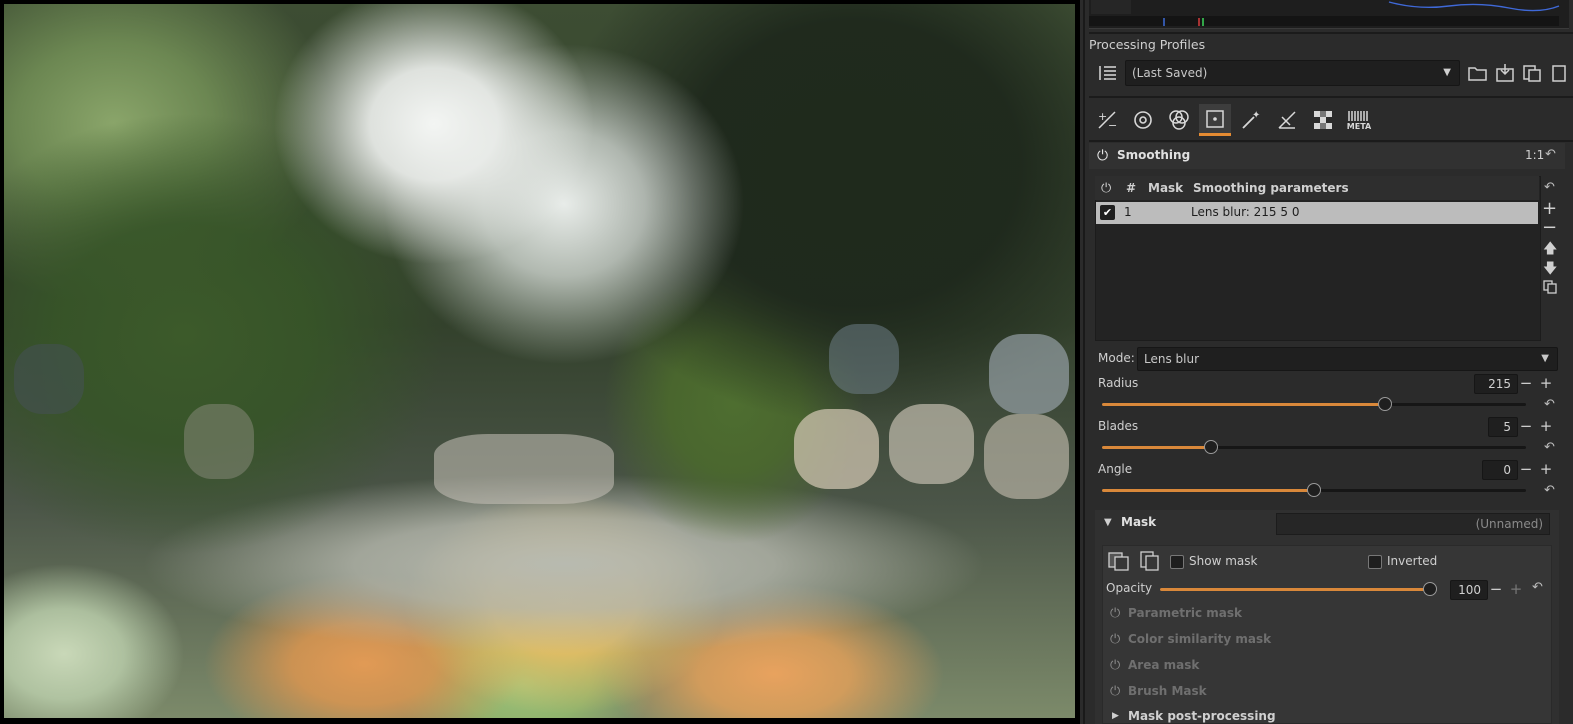 The width and height of the screenshot is (1573, 724). What do you see at coordinates (1496, 589) in the screenshot?
I see `opacity-decrease-button: −` at bounding box center [1496, 589].